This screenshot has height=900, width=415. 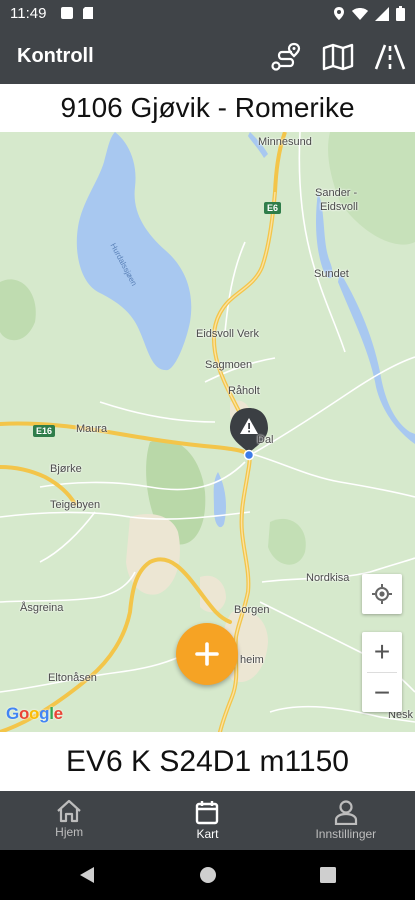 I want to click on place-label-minnesund: Minnesund, so click(x=285, y=142).